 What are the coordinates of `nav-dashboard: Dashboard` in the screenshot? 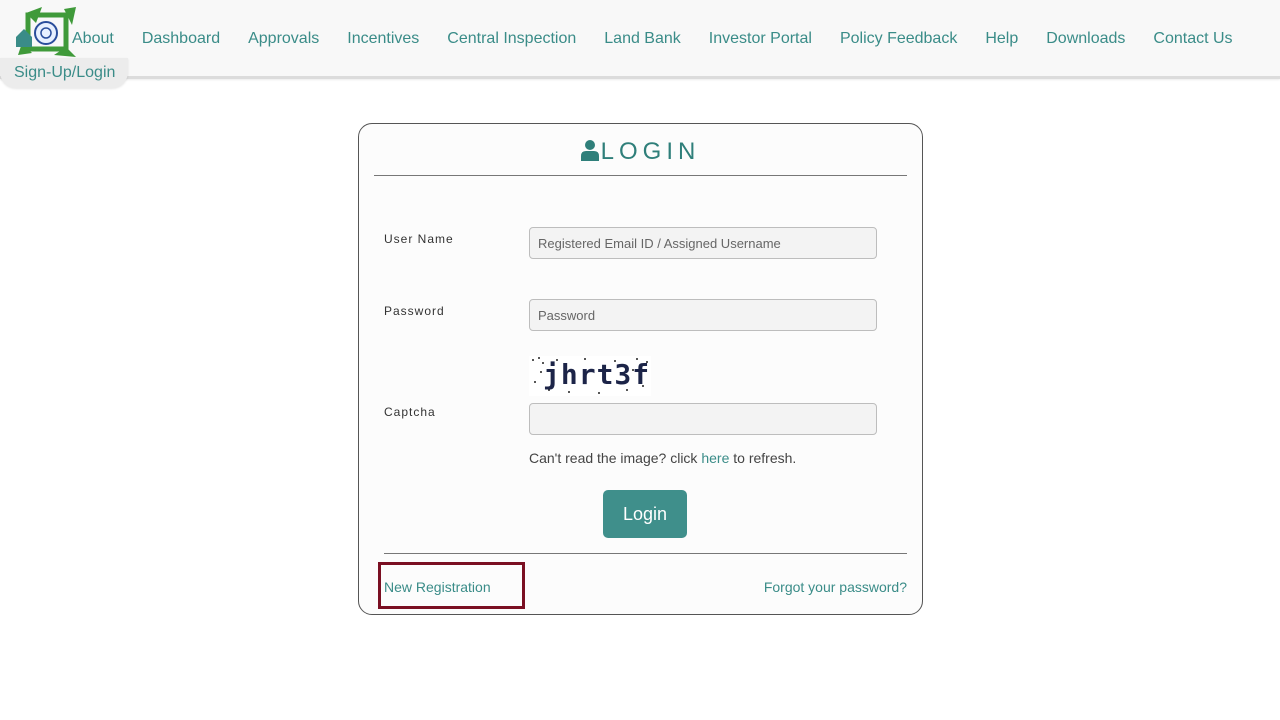 It's located at (181, 39).